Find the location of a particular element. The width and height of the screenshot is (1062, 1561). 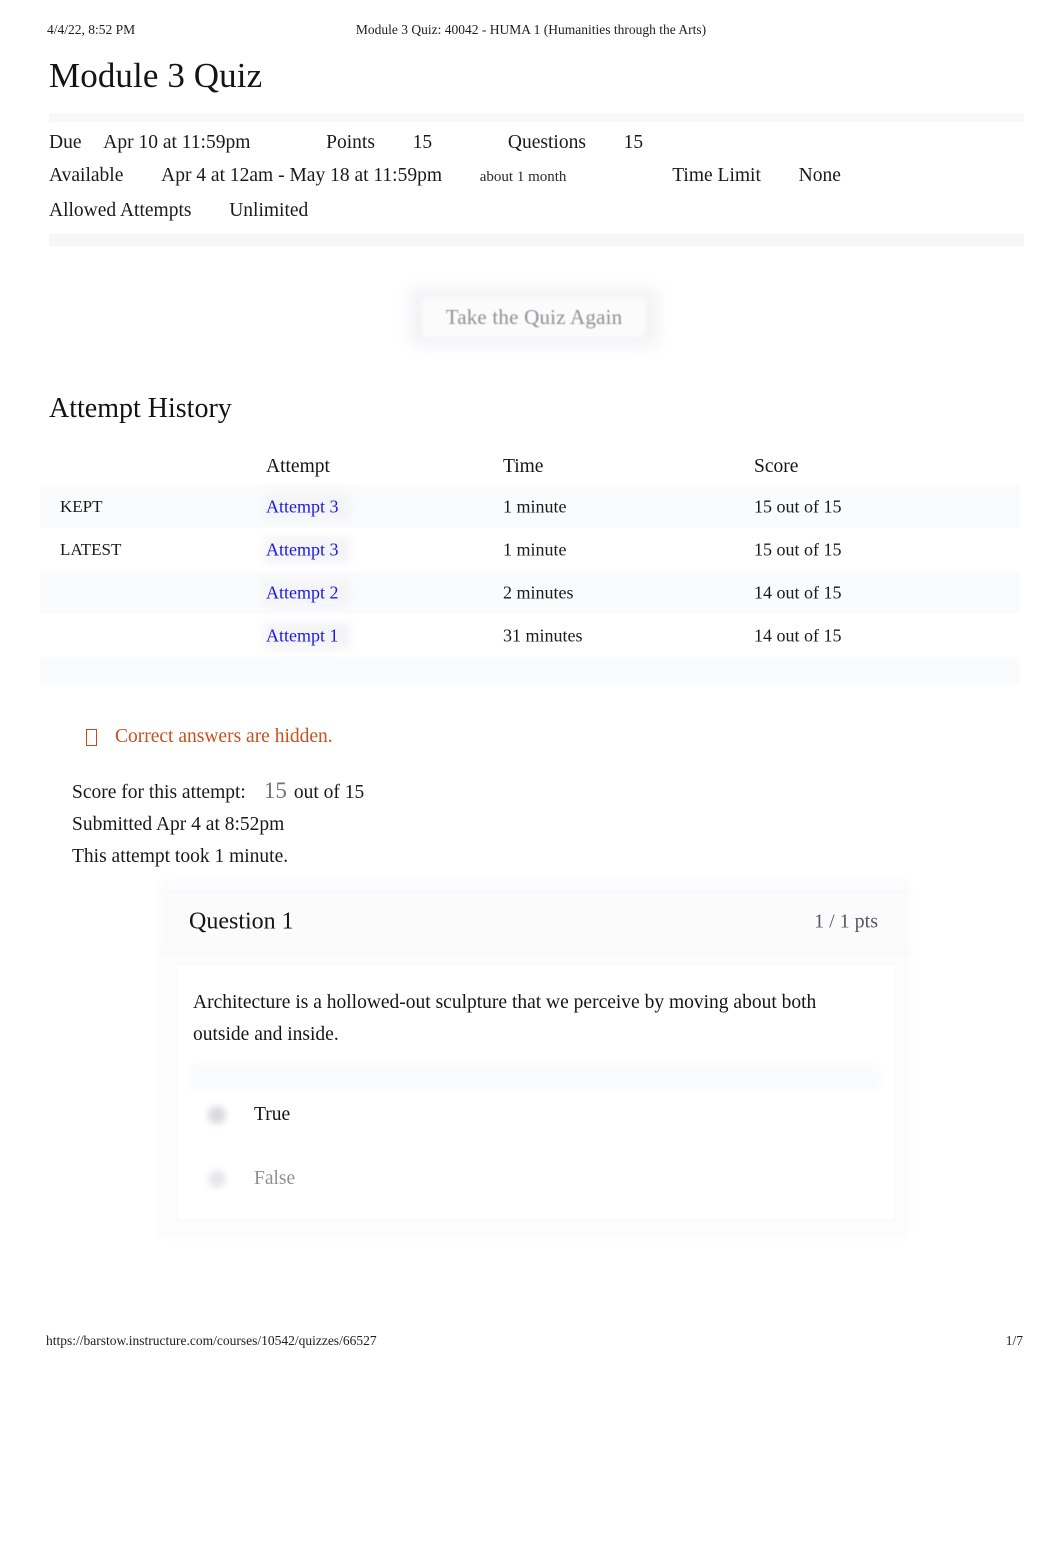

time-limit-value: None is located at coordinates (819, 175).